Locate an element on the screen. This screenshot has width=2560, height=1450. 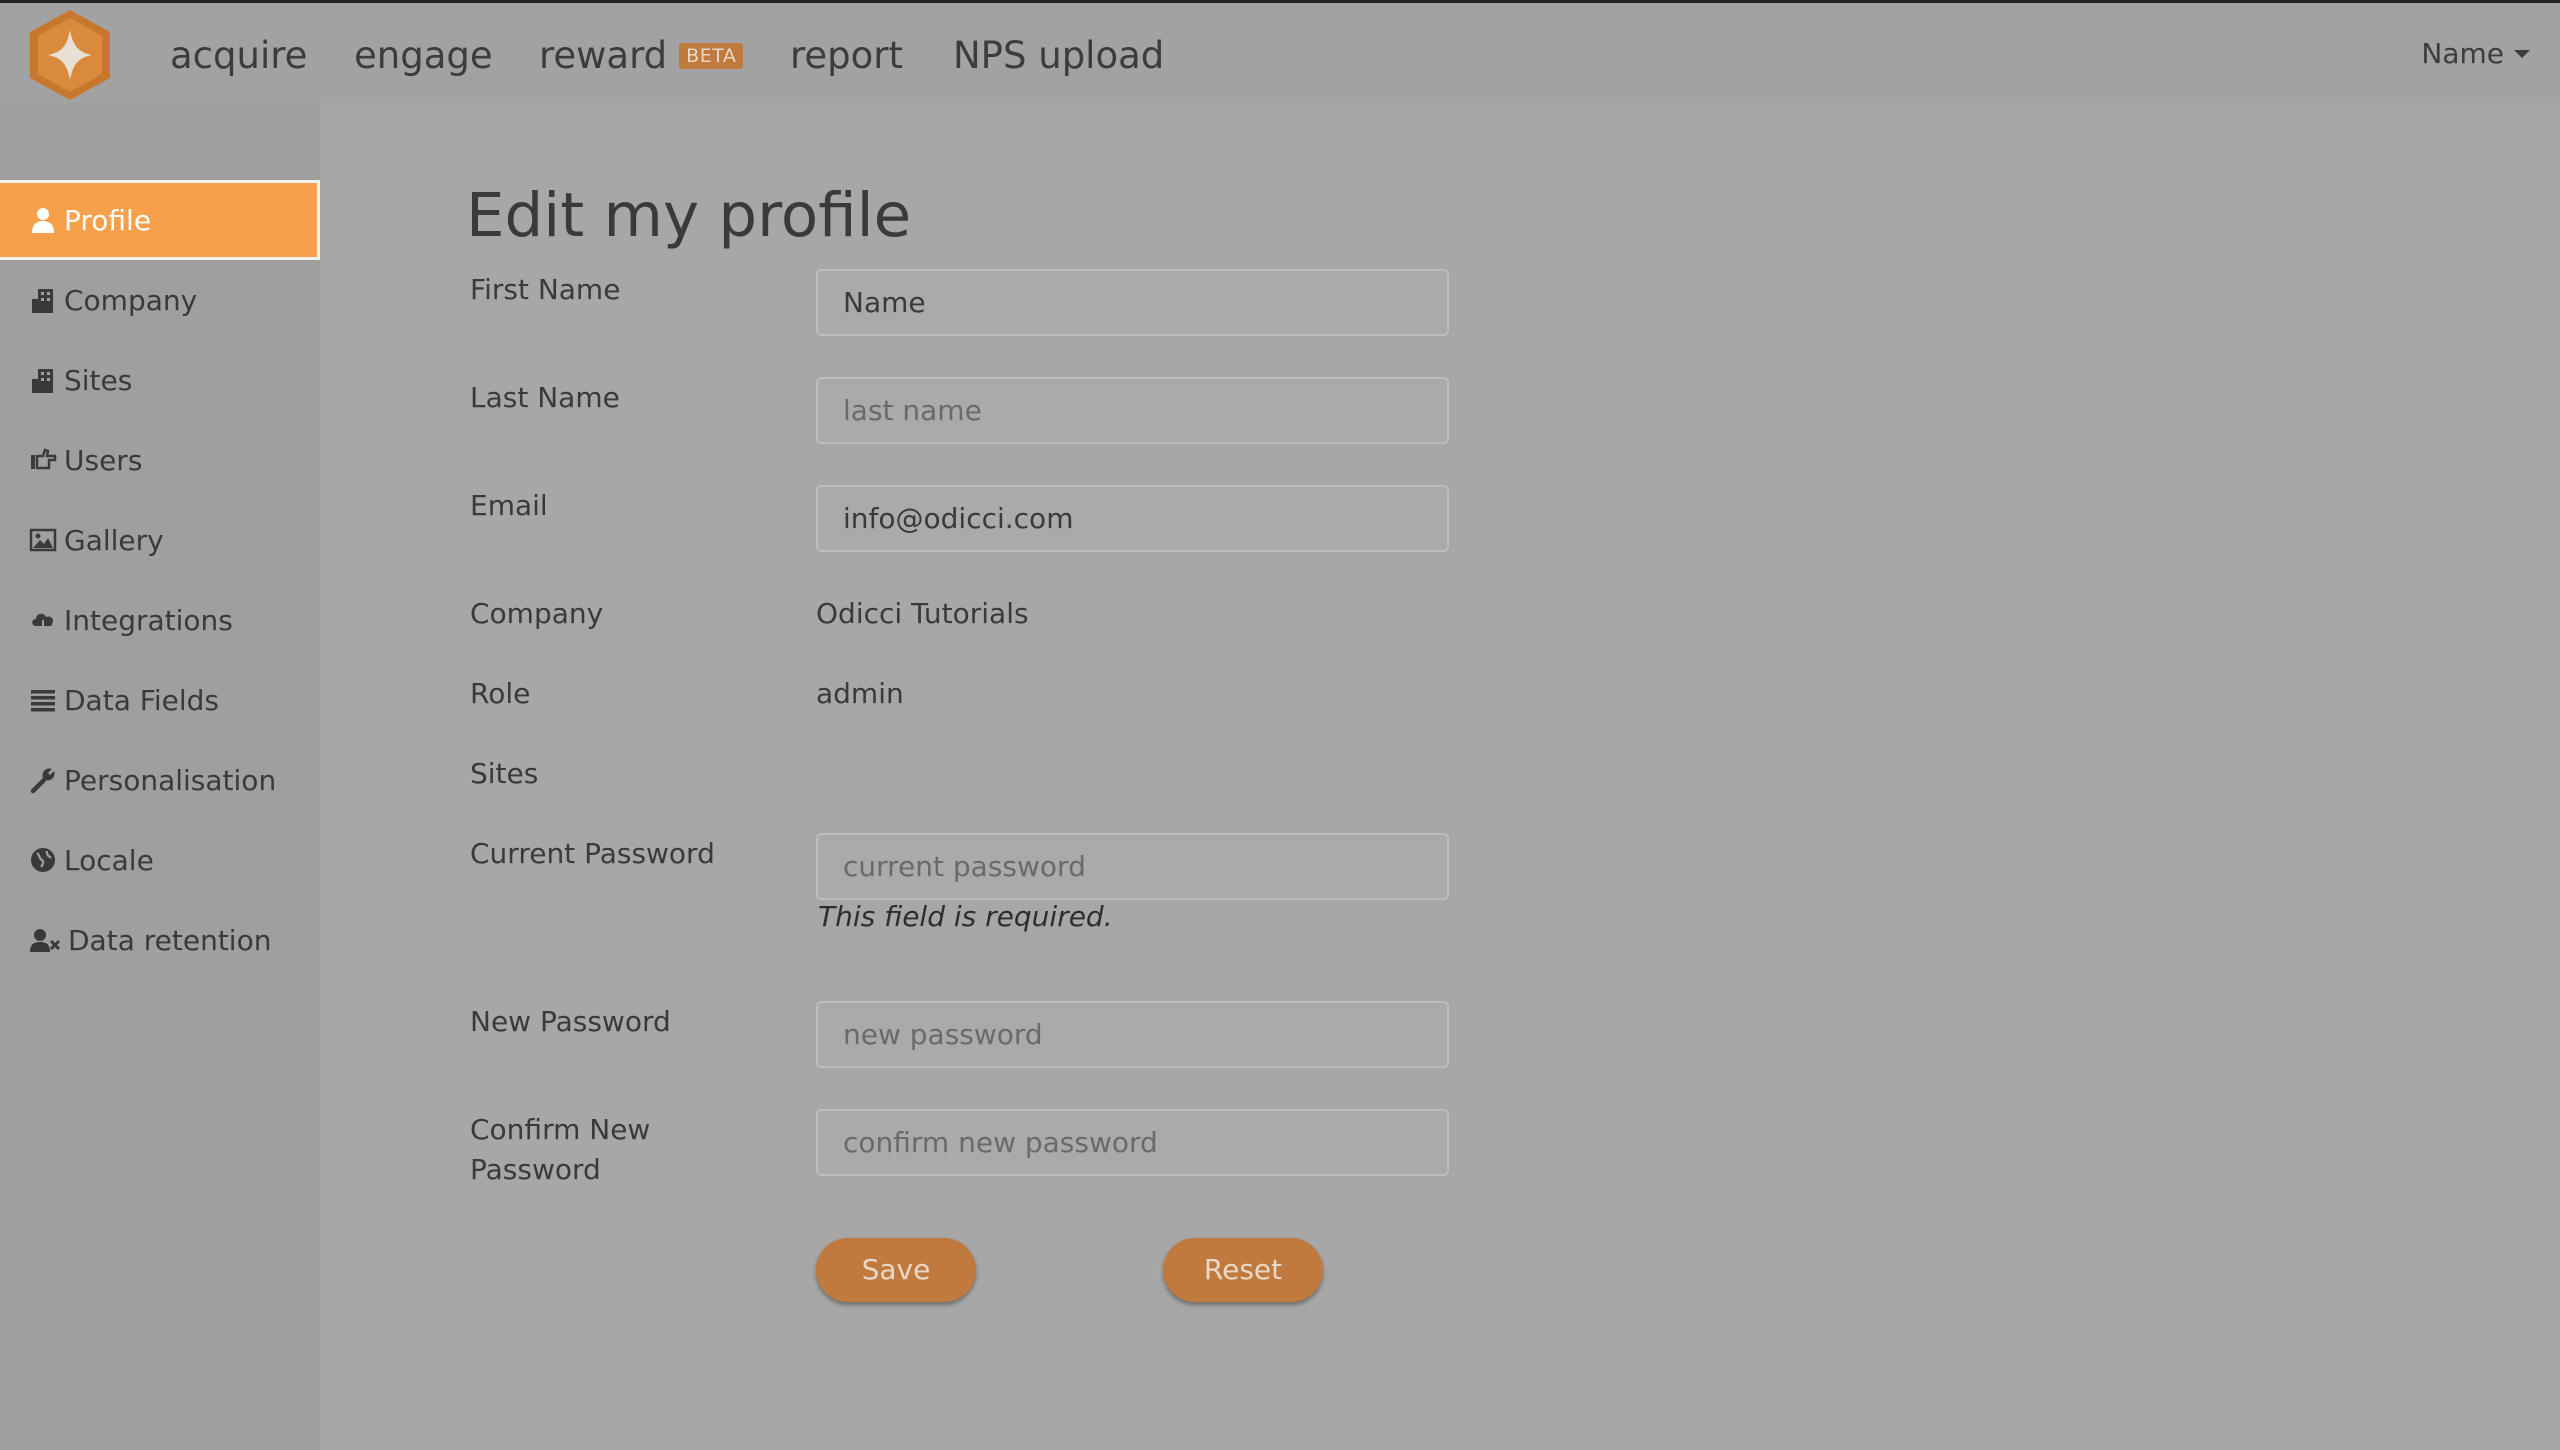
list-icon is located at coordinates (43, 700).